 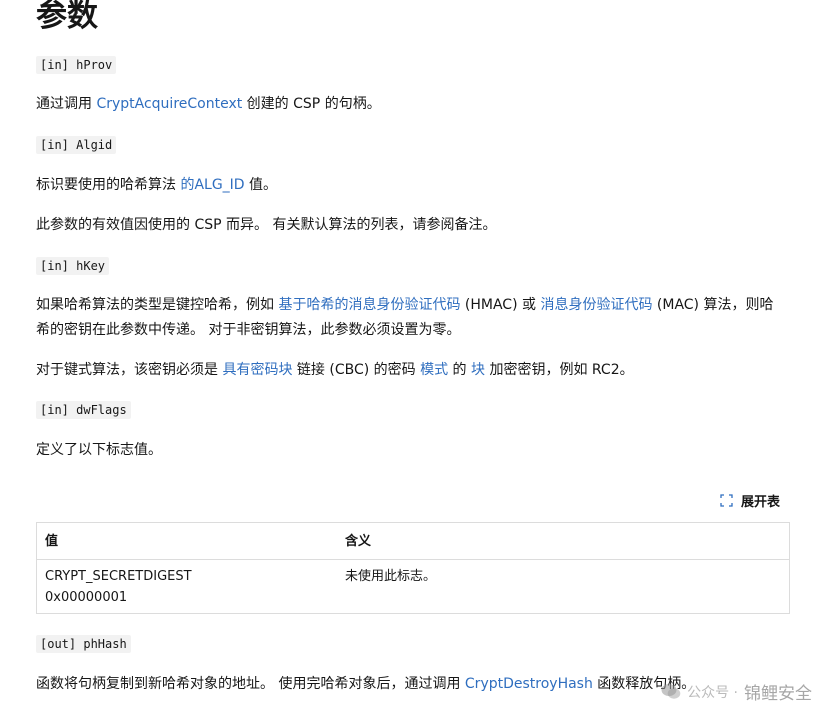 I want to click on text: (HMAC) 或, so click(x=500, y=305).